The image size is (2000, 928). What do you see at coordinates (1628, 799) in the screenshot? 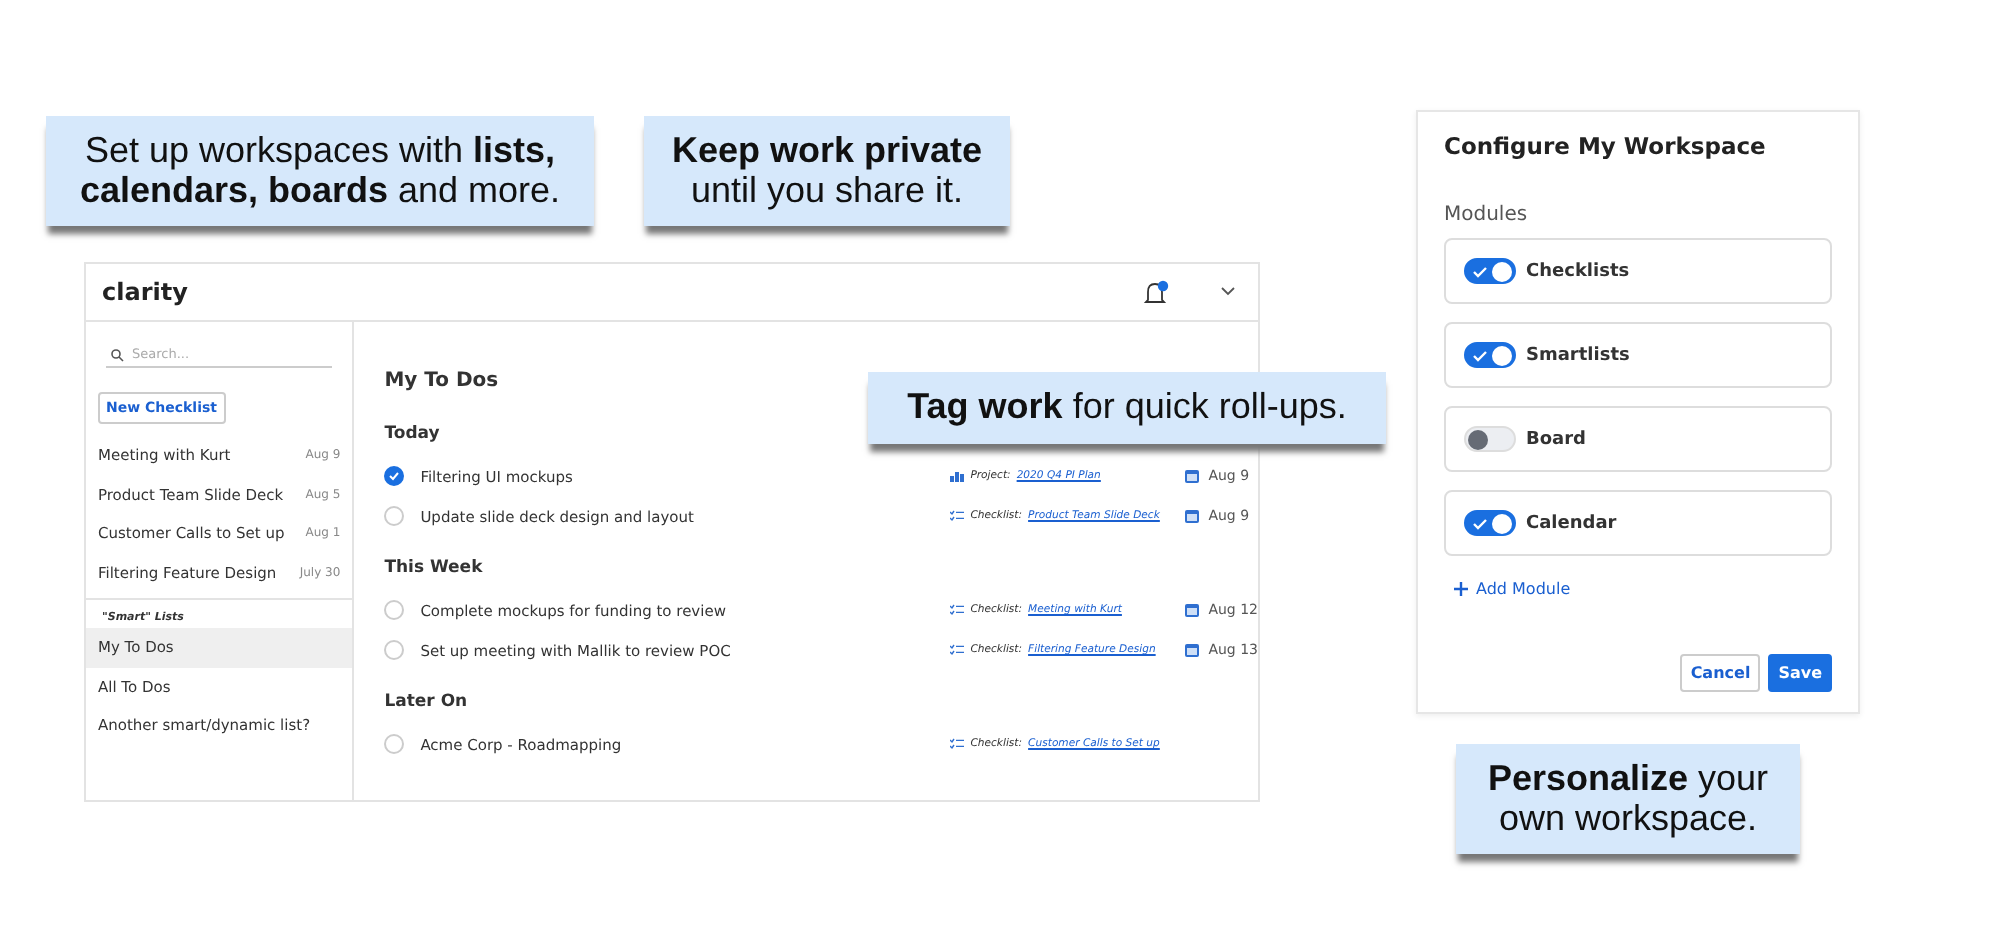
I see `callout-note: Personalize your own workspace.` at bounding box center [1628, 799].